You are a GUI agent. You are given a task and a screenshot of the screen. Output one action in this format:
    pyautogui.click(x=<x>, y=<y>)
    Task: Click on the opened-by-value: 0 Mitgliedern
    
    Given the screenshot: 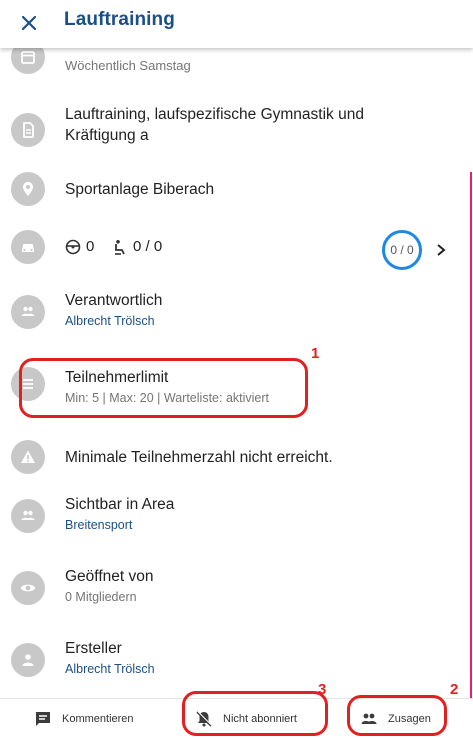 What is the action you would take?
    pyautogui.click(x=101, y=597)
    